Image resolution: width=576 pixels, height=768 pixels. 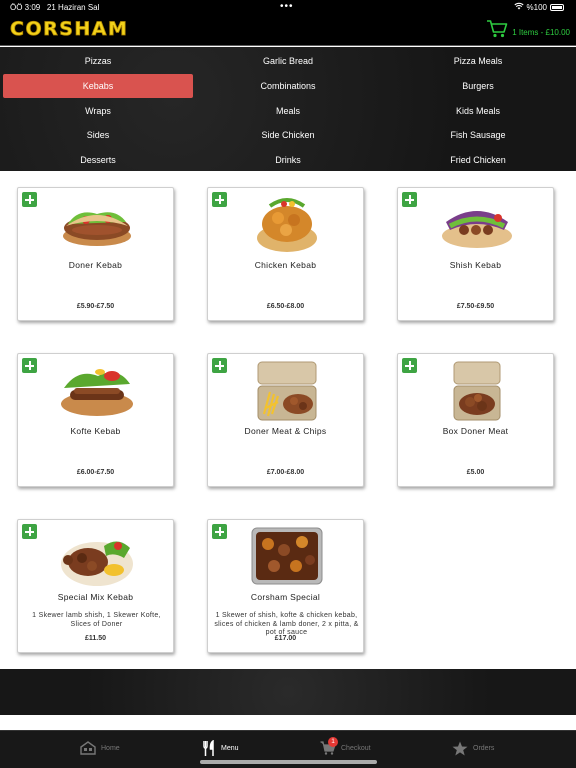 I want to click on product-price: £11.50, so click(x=95, y=638).